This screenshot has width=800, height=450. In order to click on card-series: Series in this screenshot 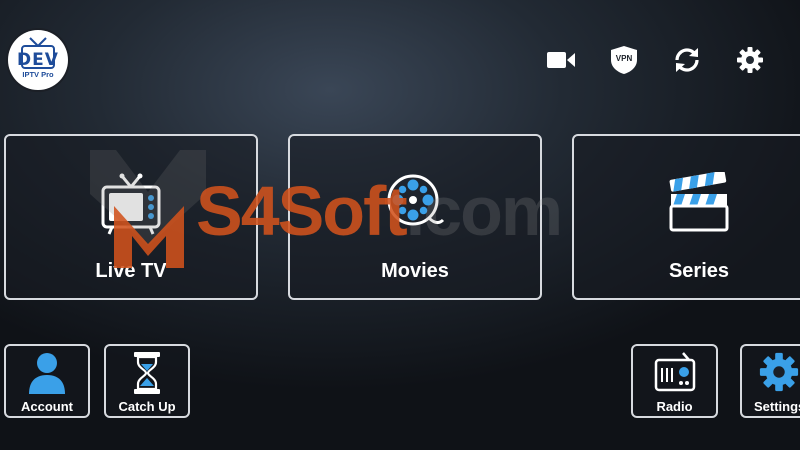, I will do `click(686, 217)`.